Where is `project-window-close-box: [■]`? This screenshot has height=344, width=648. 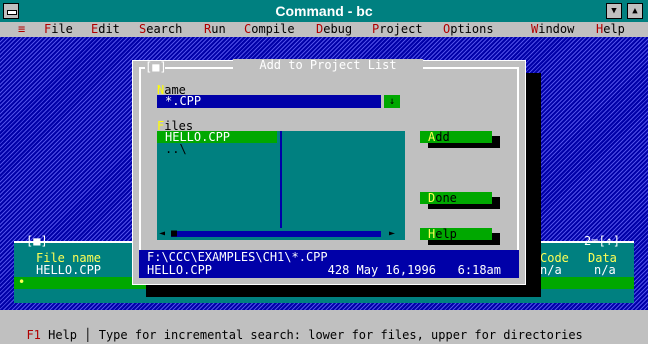
project-window-close-box: [■] is located at coordinates (37, 241).